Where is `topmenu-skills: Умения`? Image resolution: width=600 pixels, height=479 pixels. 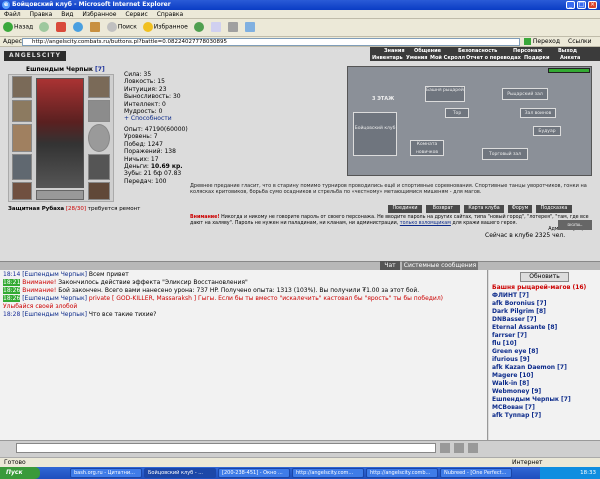
topmenu-skills: Умения is located at coordinates (417, 58).